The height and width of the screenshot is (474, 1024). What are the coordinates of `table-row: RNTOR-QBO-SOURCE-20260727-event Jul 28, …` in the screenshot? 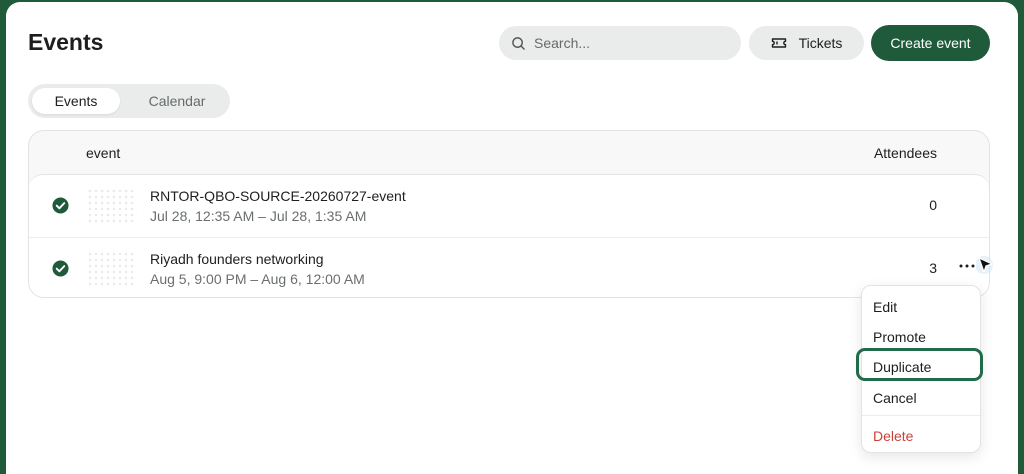 It's located at (509, 206).